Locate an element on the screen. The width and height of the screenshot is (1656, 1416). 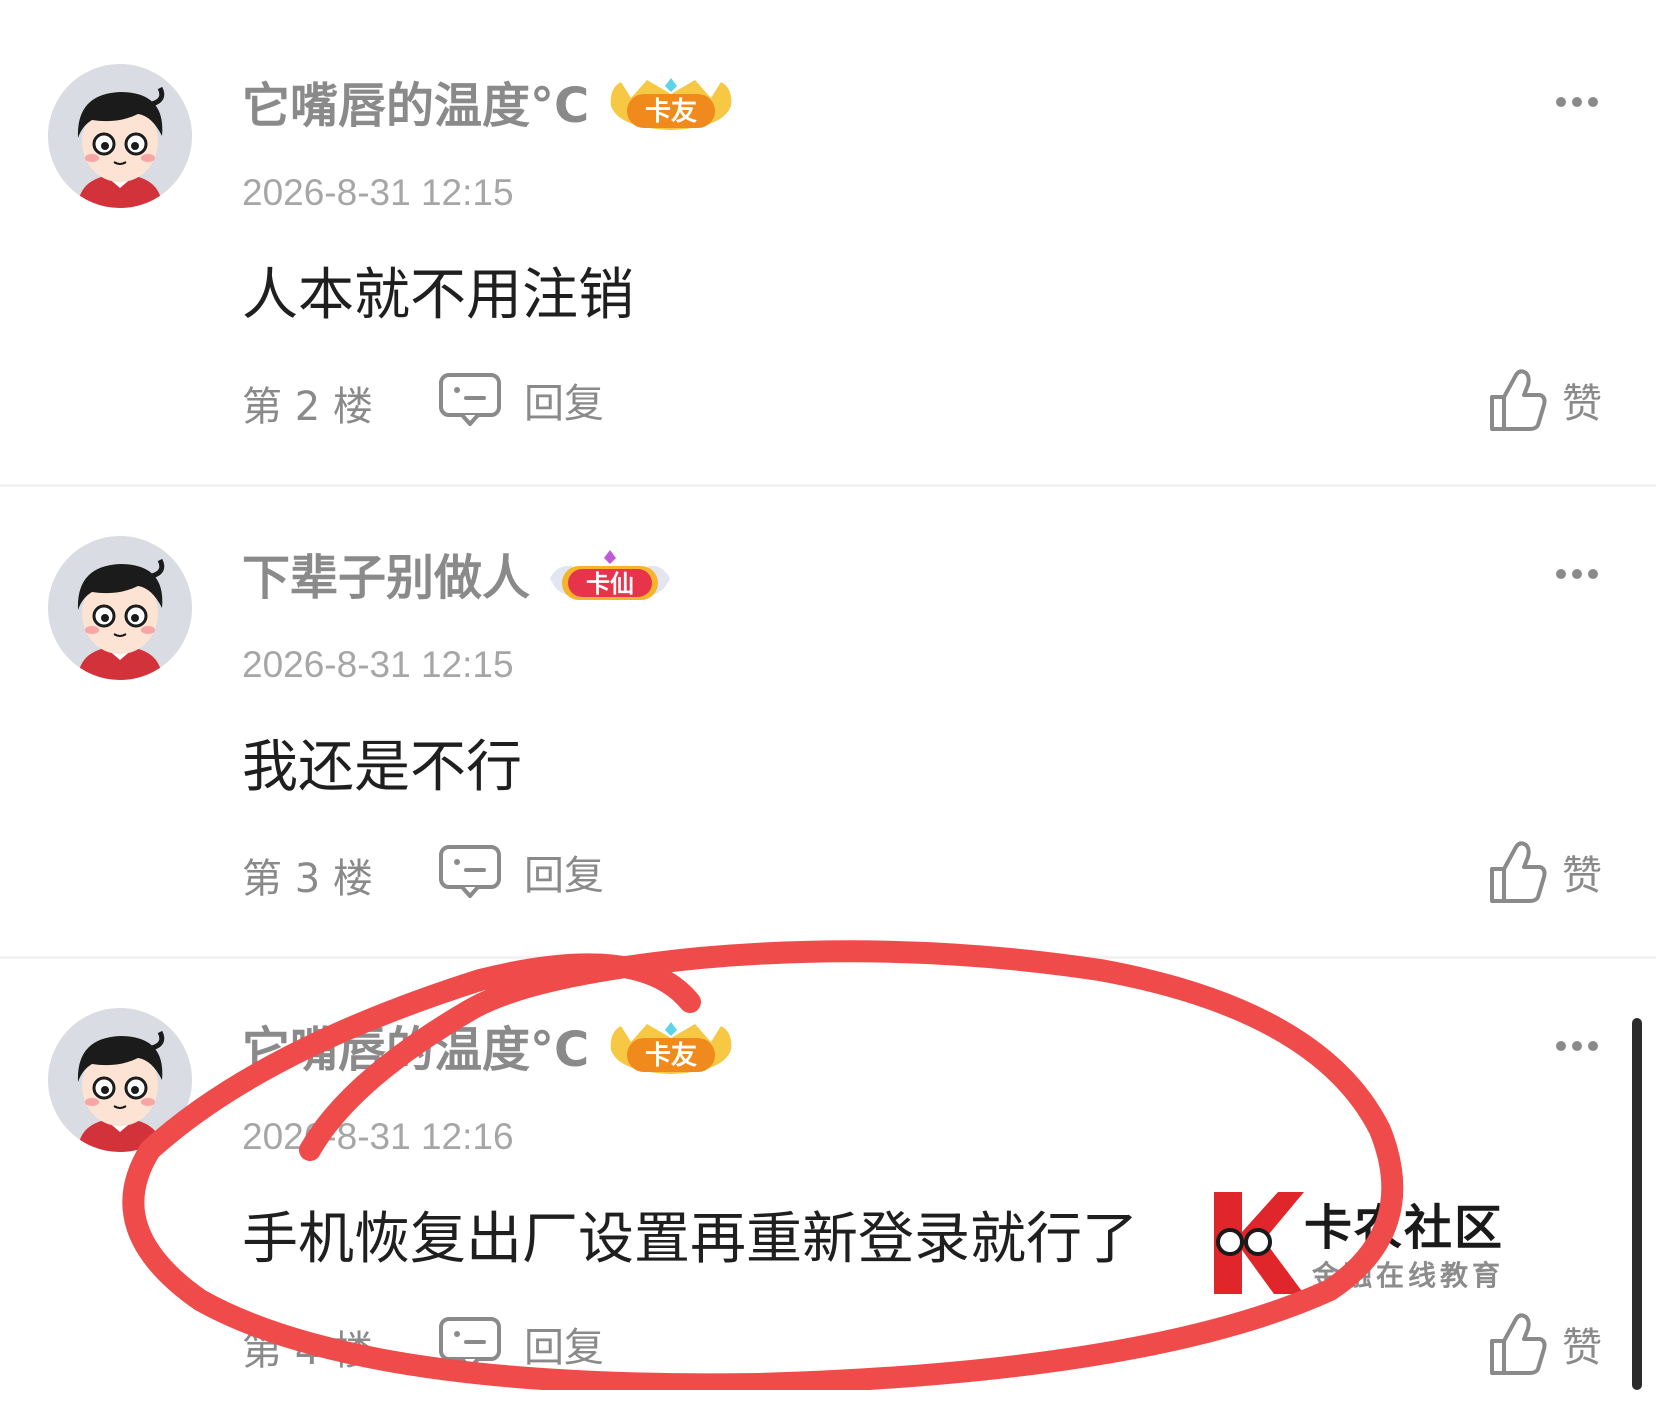
watermark-logo: 卡农社区 金融在线教育 is located at coordinates (1373, 1243).